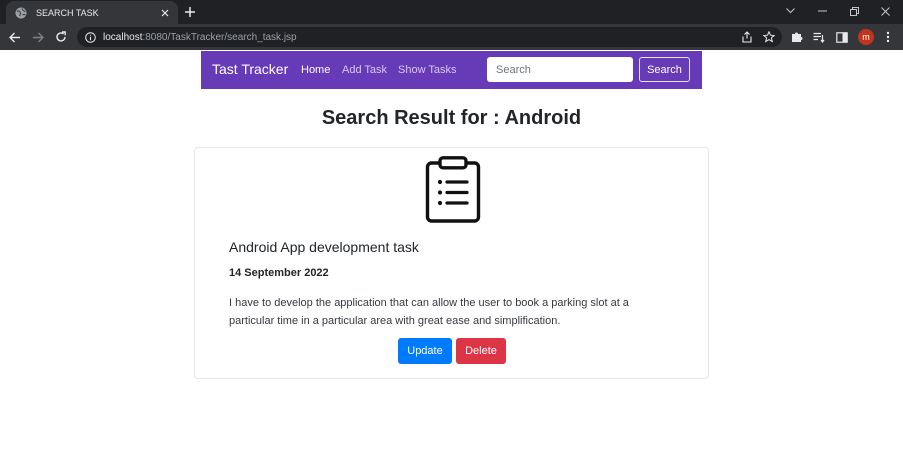  I want to click on reading-list-icon, so click(819, 37).